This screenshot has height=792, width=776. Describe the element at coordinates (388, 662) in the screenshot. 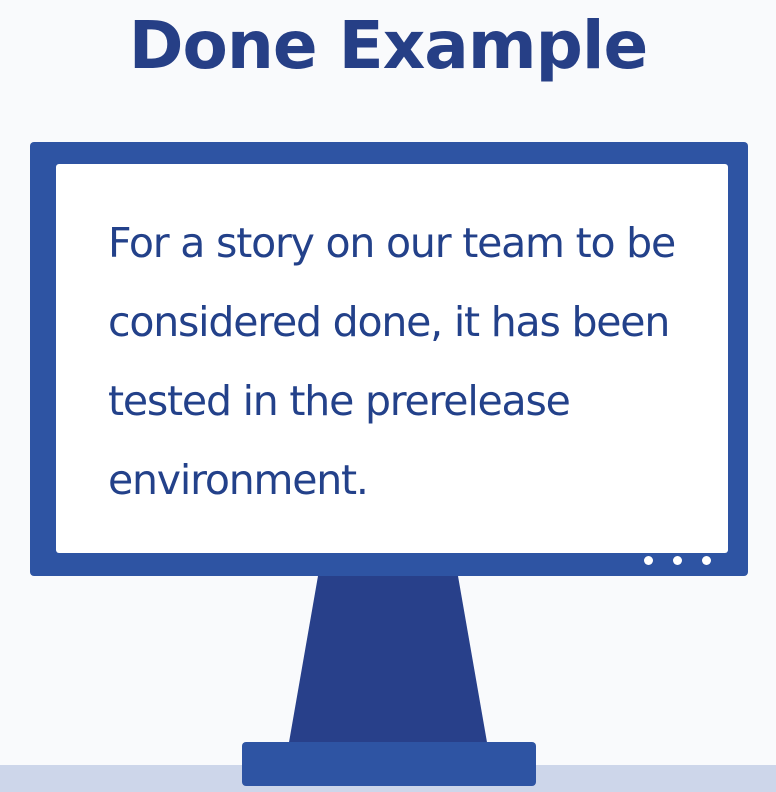

I see `monitor-stand-neck` at that location.